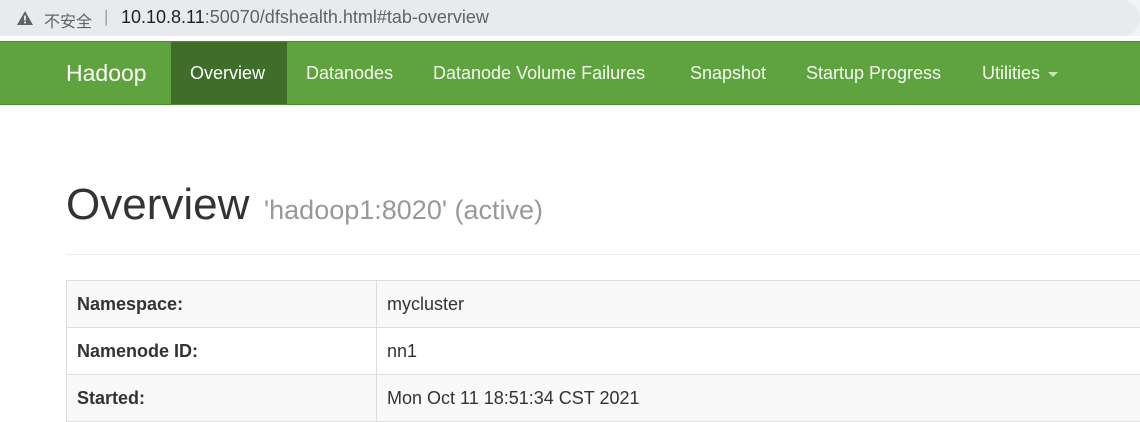  I want to click on row-value-namespace: mycluster, so click(758, 304).